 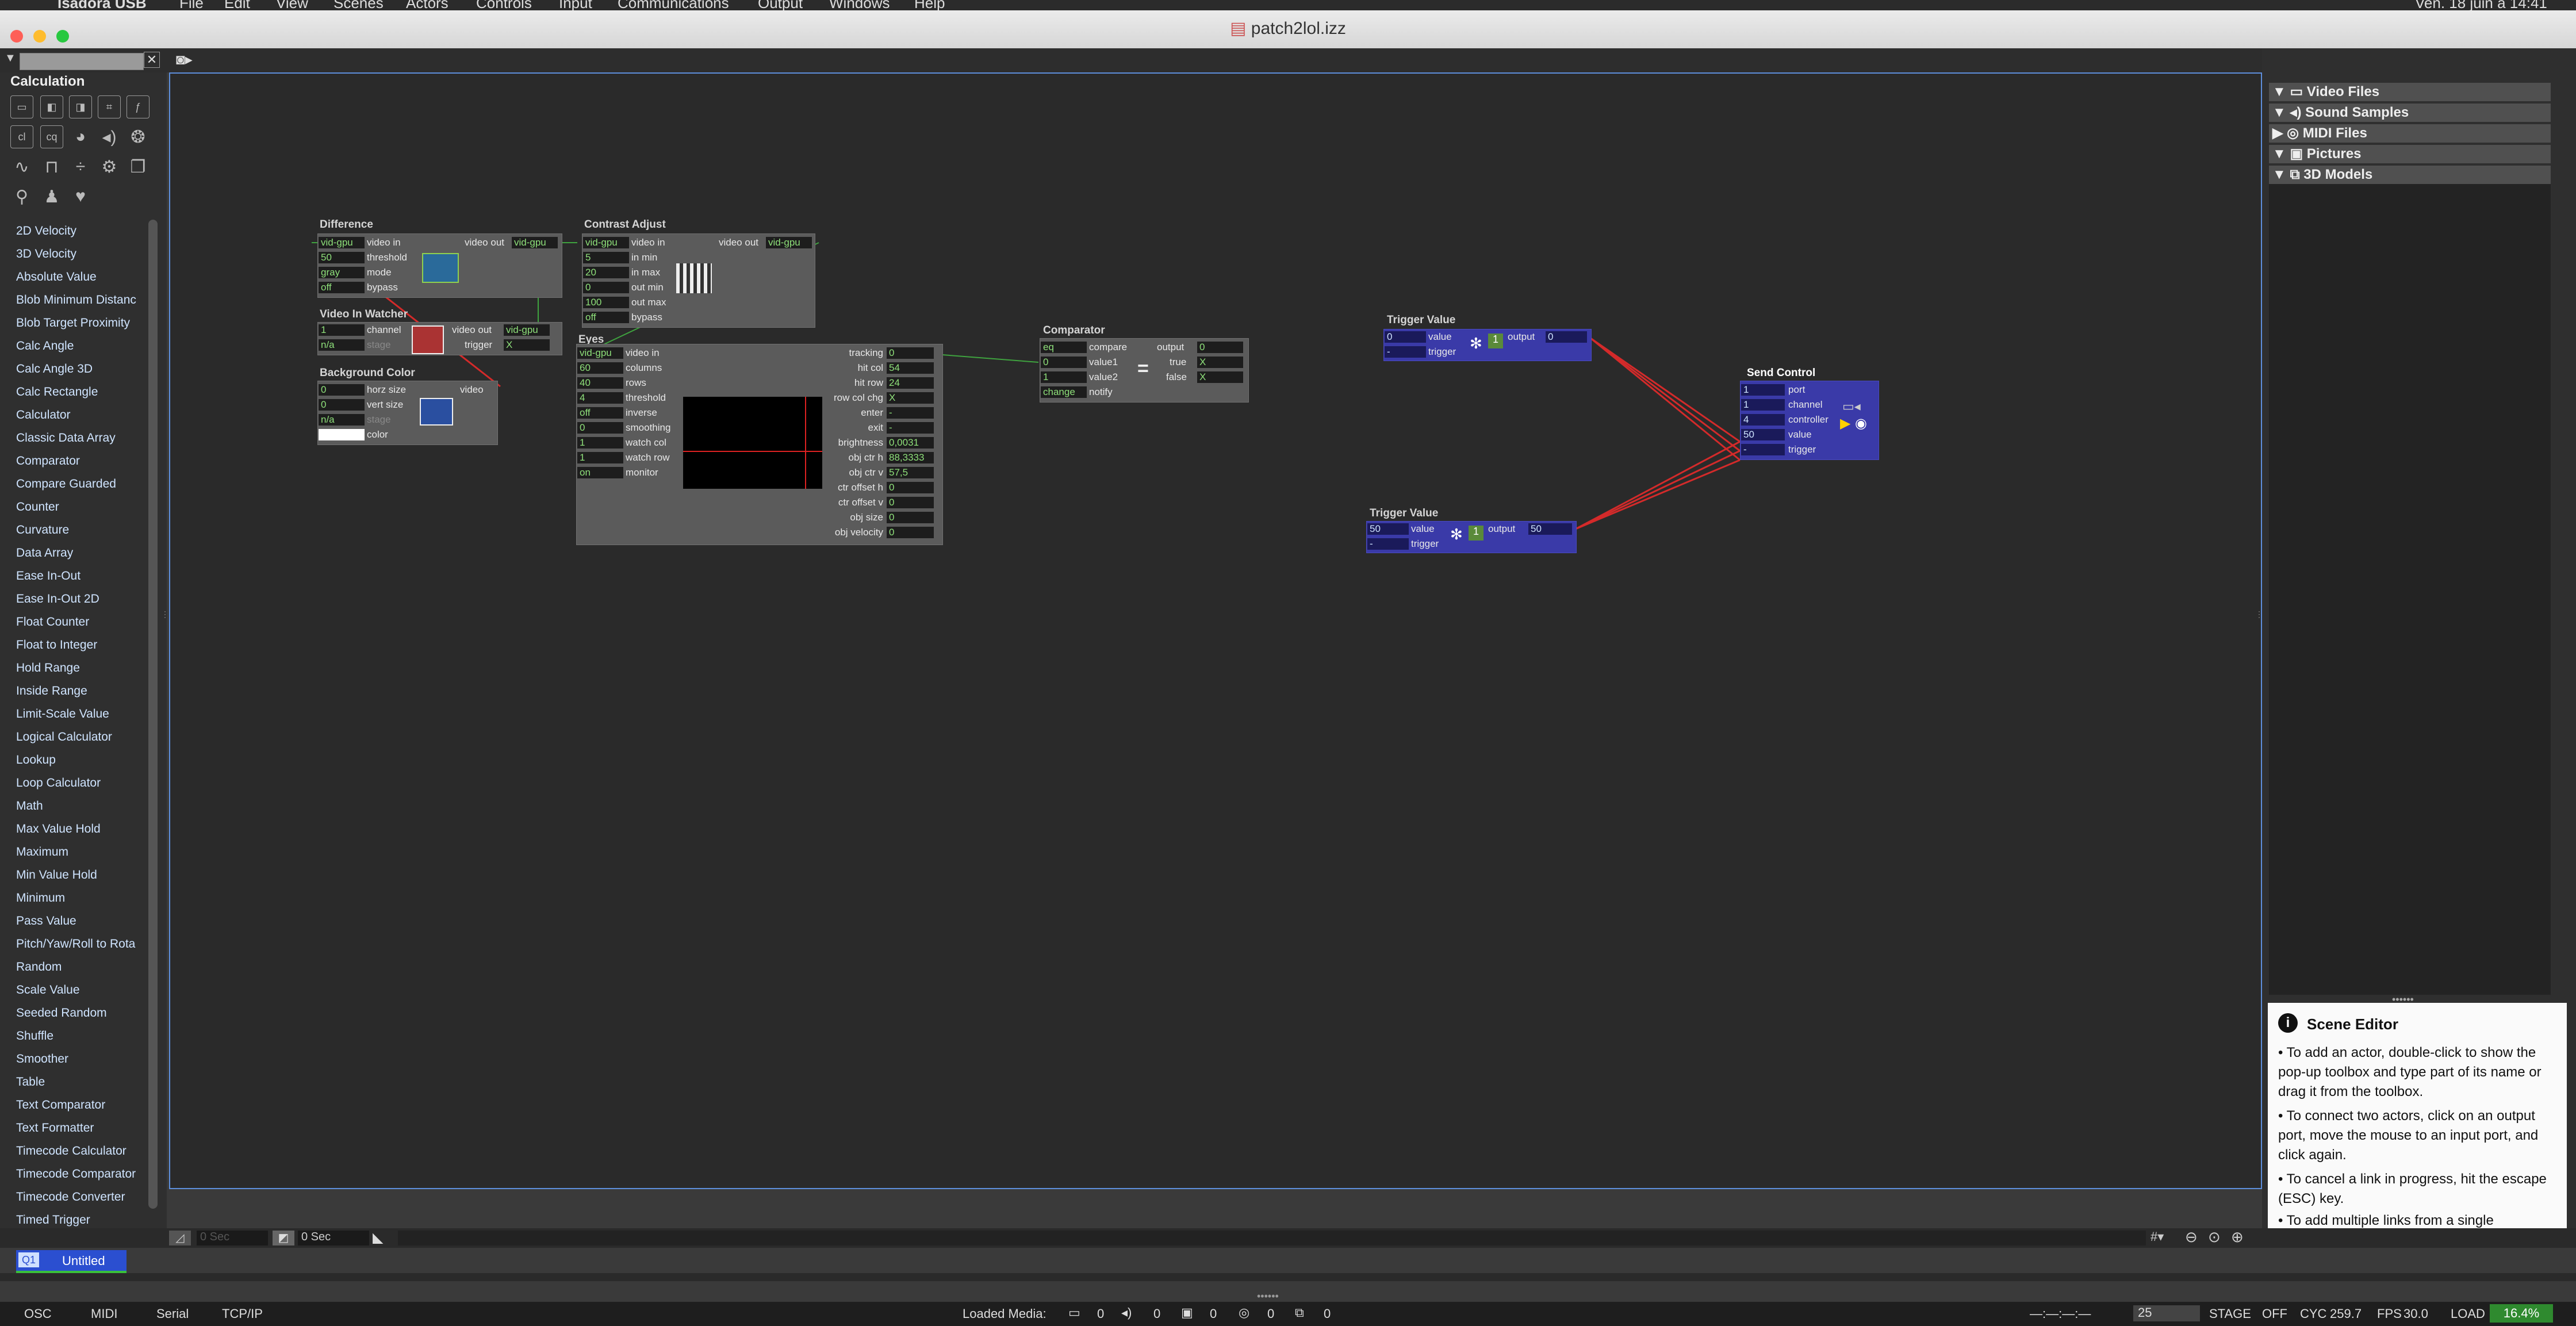 I want to click on media-midi-files: ▶ ◎ MIDI Files, so click(x=2410, y=133).